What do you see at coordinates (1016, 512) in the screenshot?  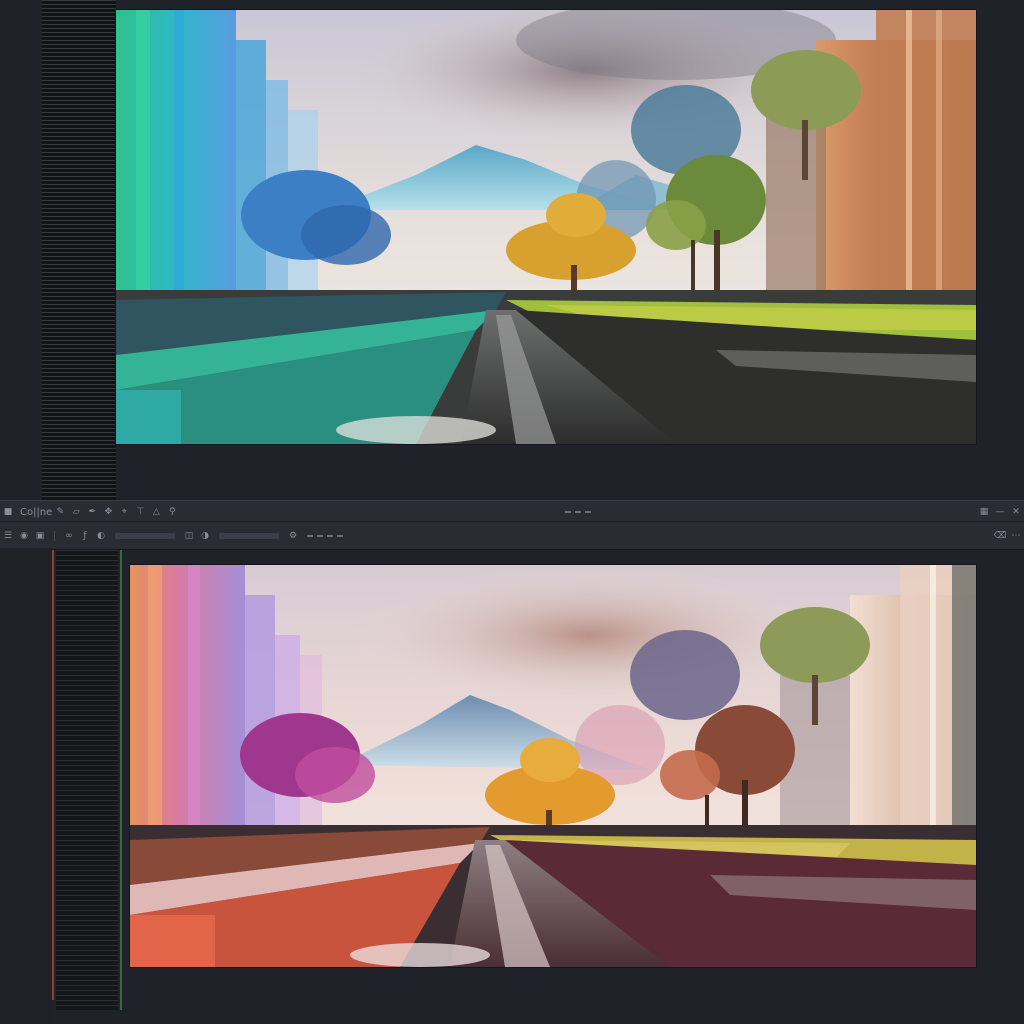 I see `close-icon: ✕` at bounding box center [1016, 512].